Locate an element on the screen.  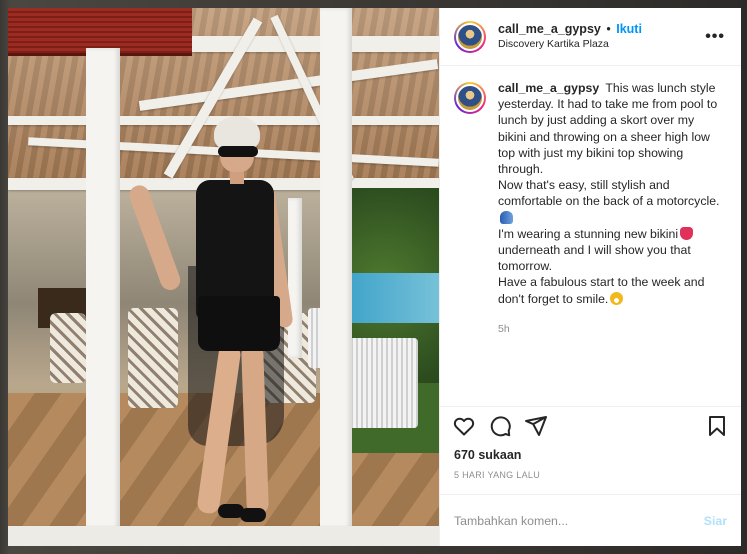
comment-bar: Siar is located at coordinates (590, 520).